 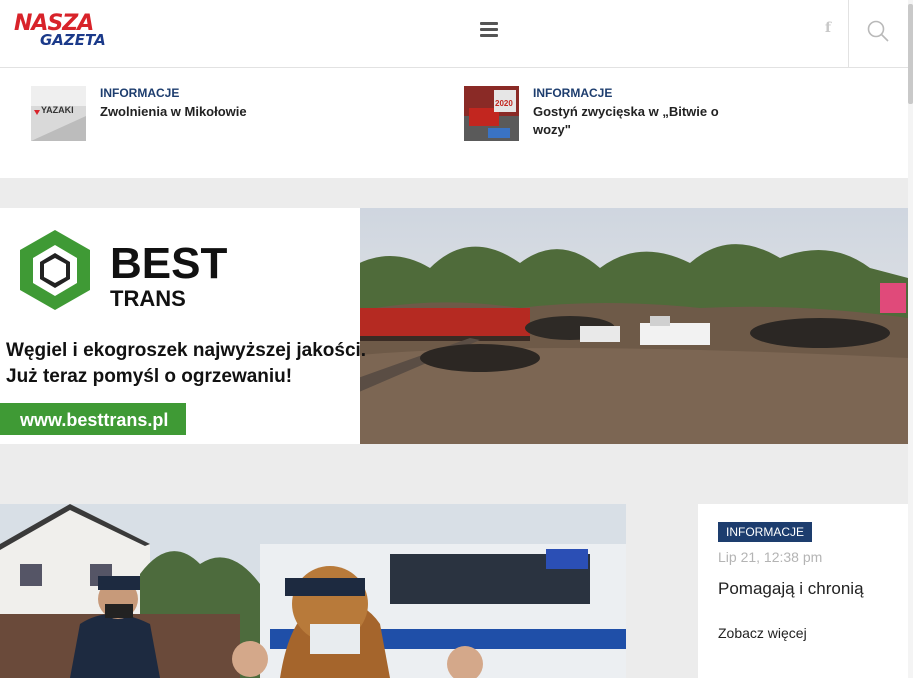 What do you see at coordinates (168, 263) in the screenshot?
I see `banner-brand: BEST` at bounding box center [168, 263].